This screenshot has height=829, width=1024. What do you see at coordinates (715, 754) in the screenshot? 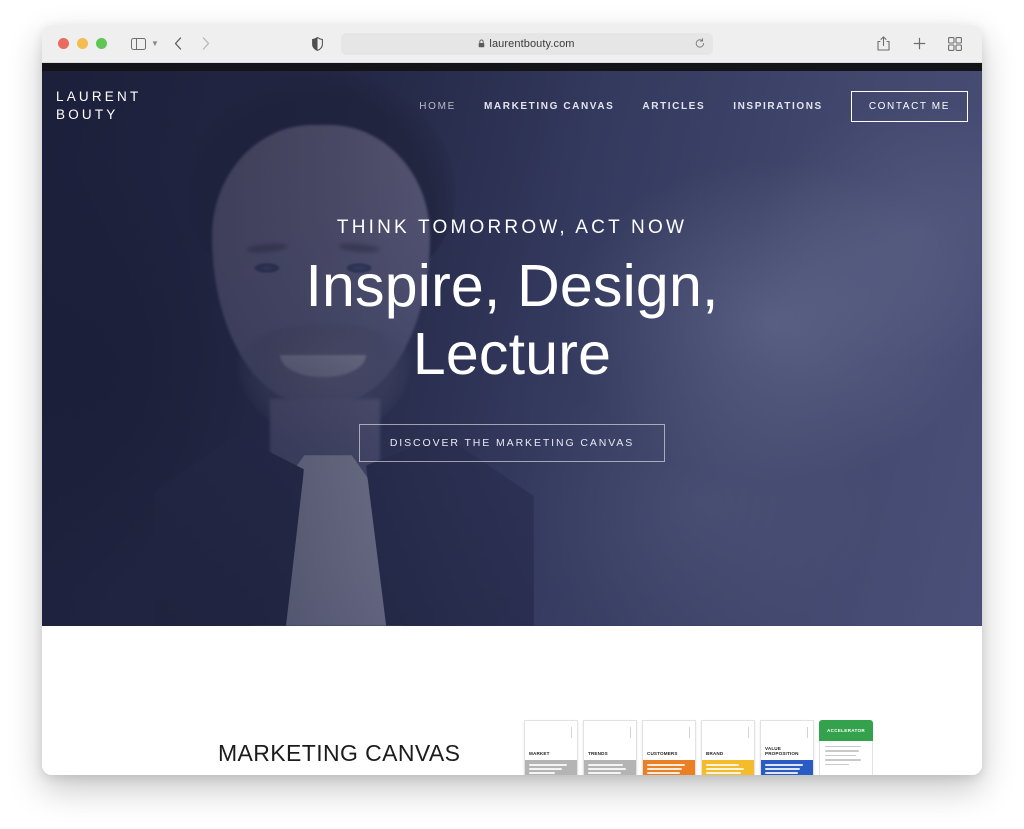
I see `card-label: BRAND` at bounding box center [715, 754].